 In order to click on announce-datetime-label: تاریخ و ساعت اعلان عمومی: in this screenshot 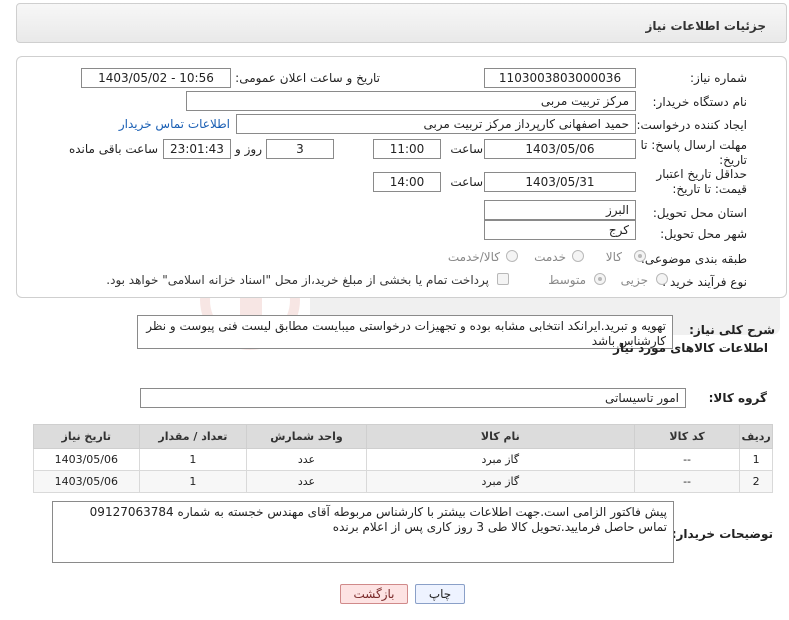, I will do `click(307, 78)`.